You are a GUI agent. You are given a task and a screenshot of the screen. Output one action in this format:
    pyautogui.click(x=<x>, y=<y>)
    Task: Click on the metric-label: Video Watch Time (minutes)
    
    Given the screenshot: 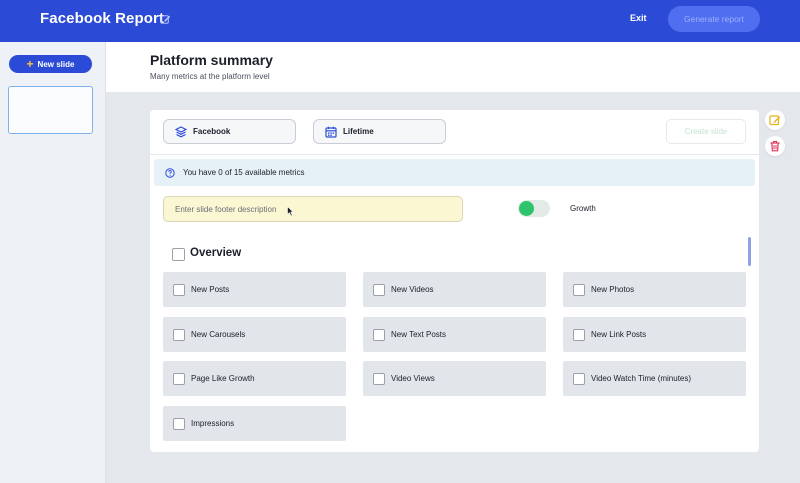 What is the action you would take?
    pyautogui.click(x=641, y=378)
    